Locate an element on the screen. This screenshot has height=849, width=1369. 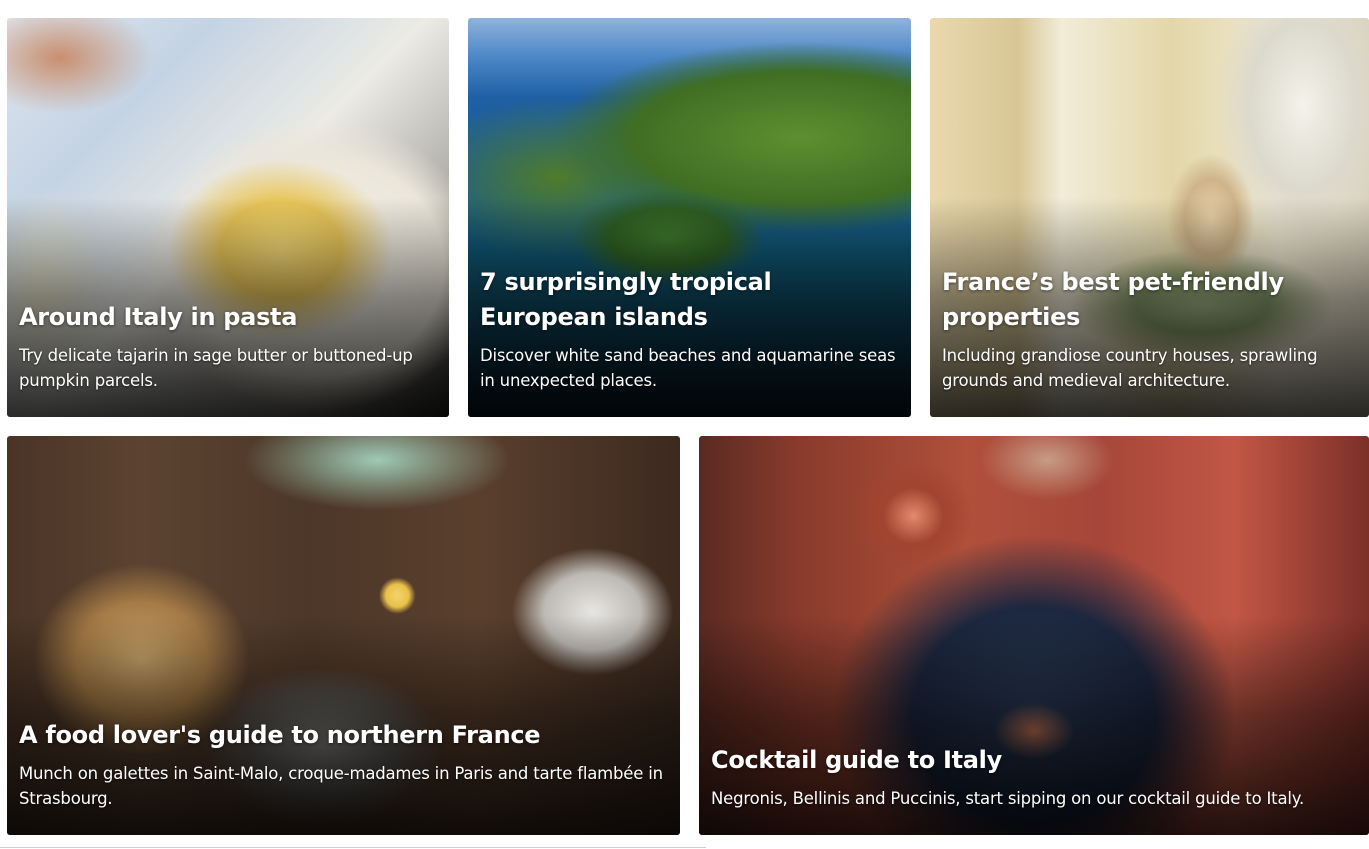
card-title: Around Italy in pasta is located at coordinates (158, 317).